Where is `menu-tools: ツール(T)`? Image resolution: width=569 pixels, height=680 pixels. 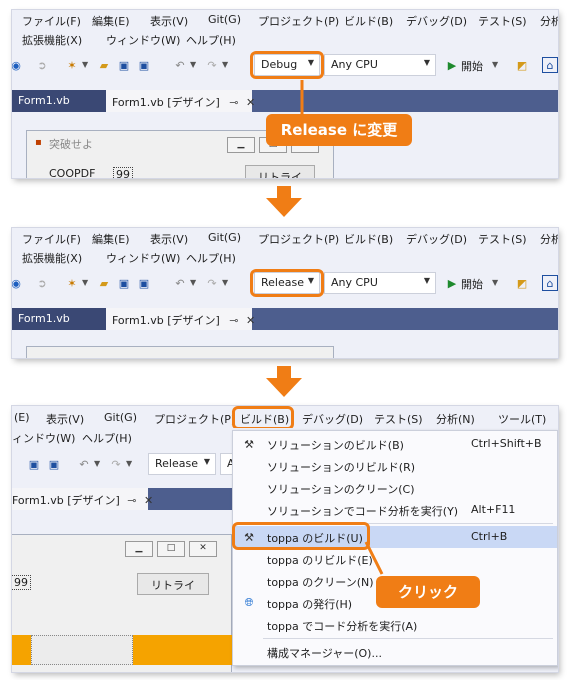
menu-tools: ツール(T) is located at coordinates (522, 419).